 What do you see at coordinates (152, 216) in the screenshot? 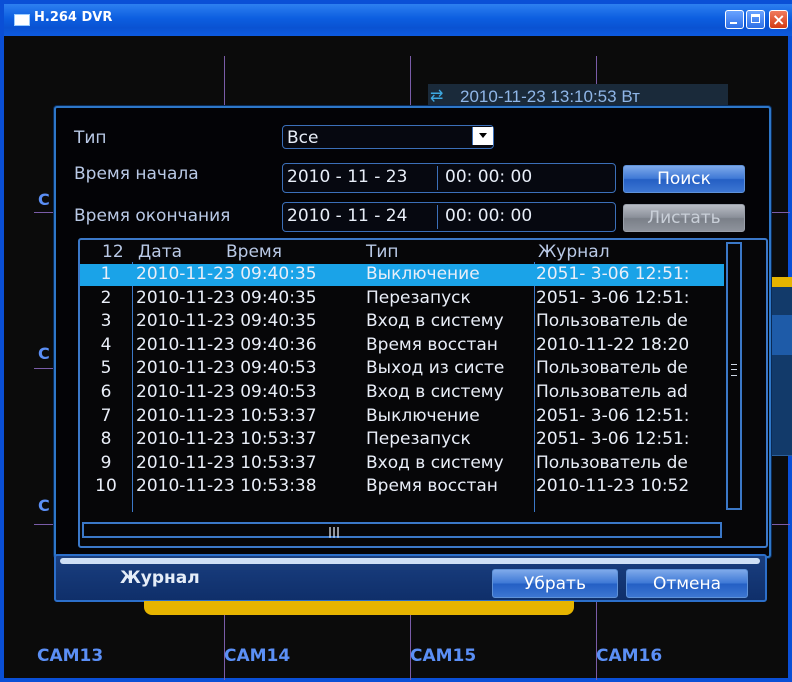
I see `end-time-label: Время окончания` at bounding box center [152, 216].